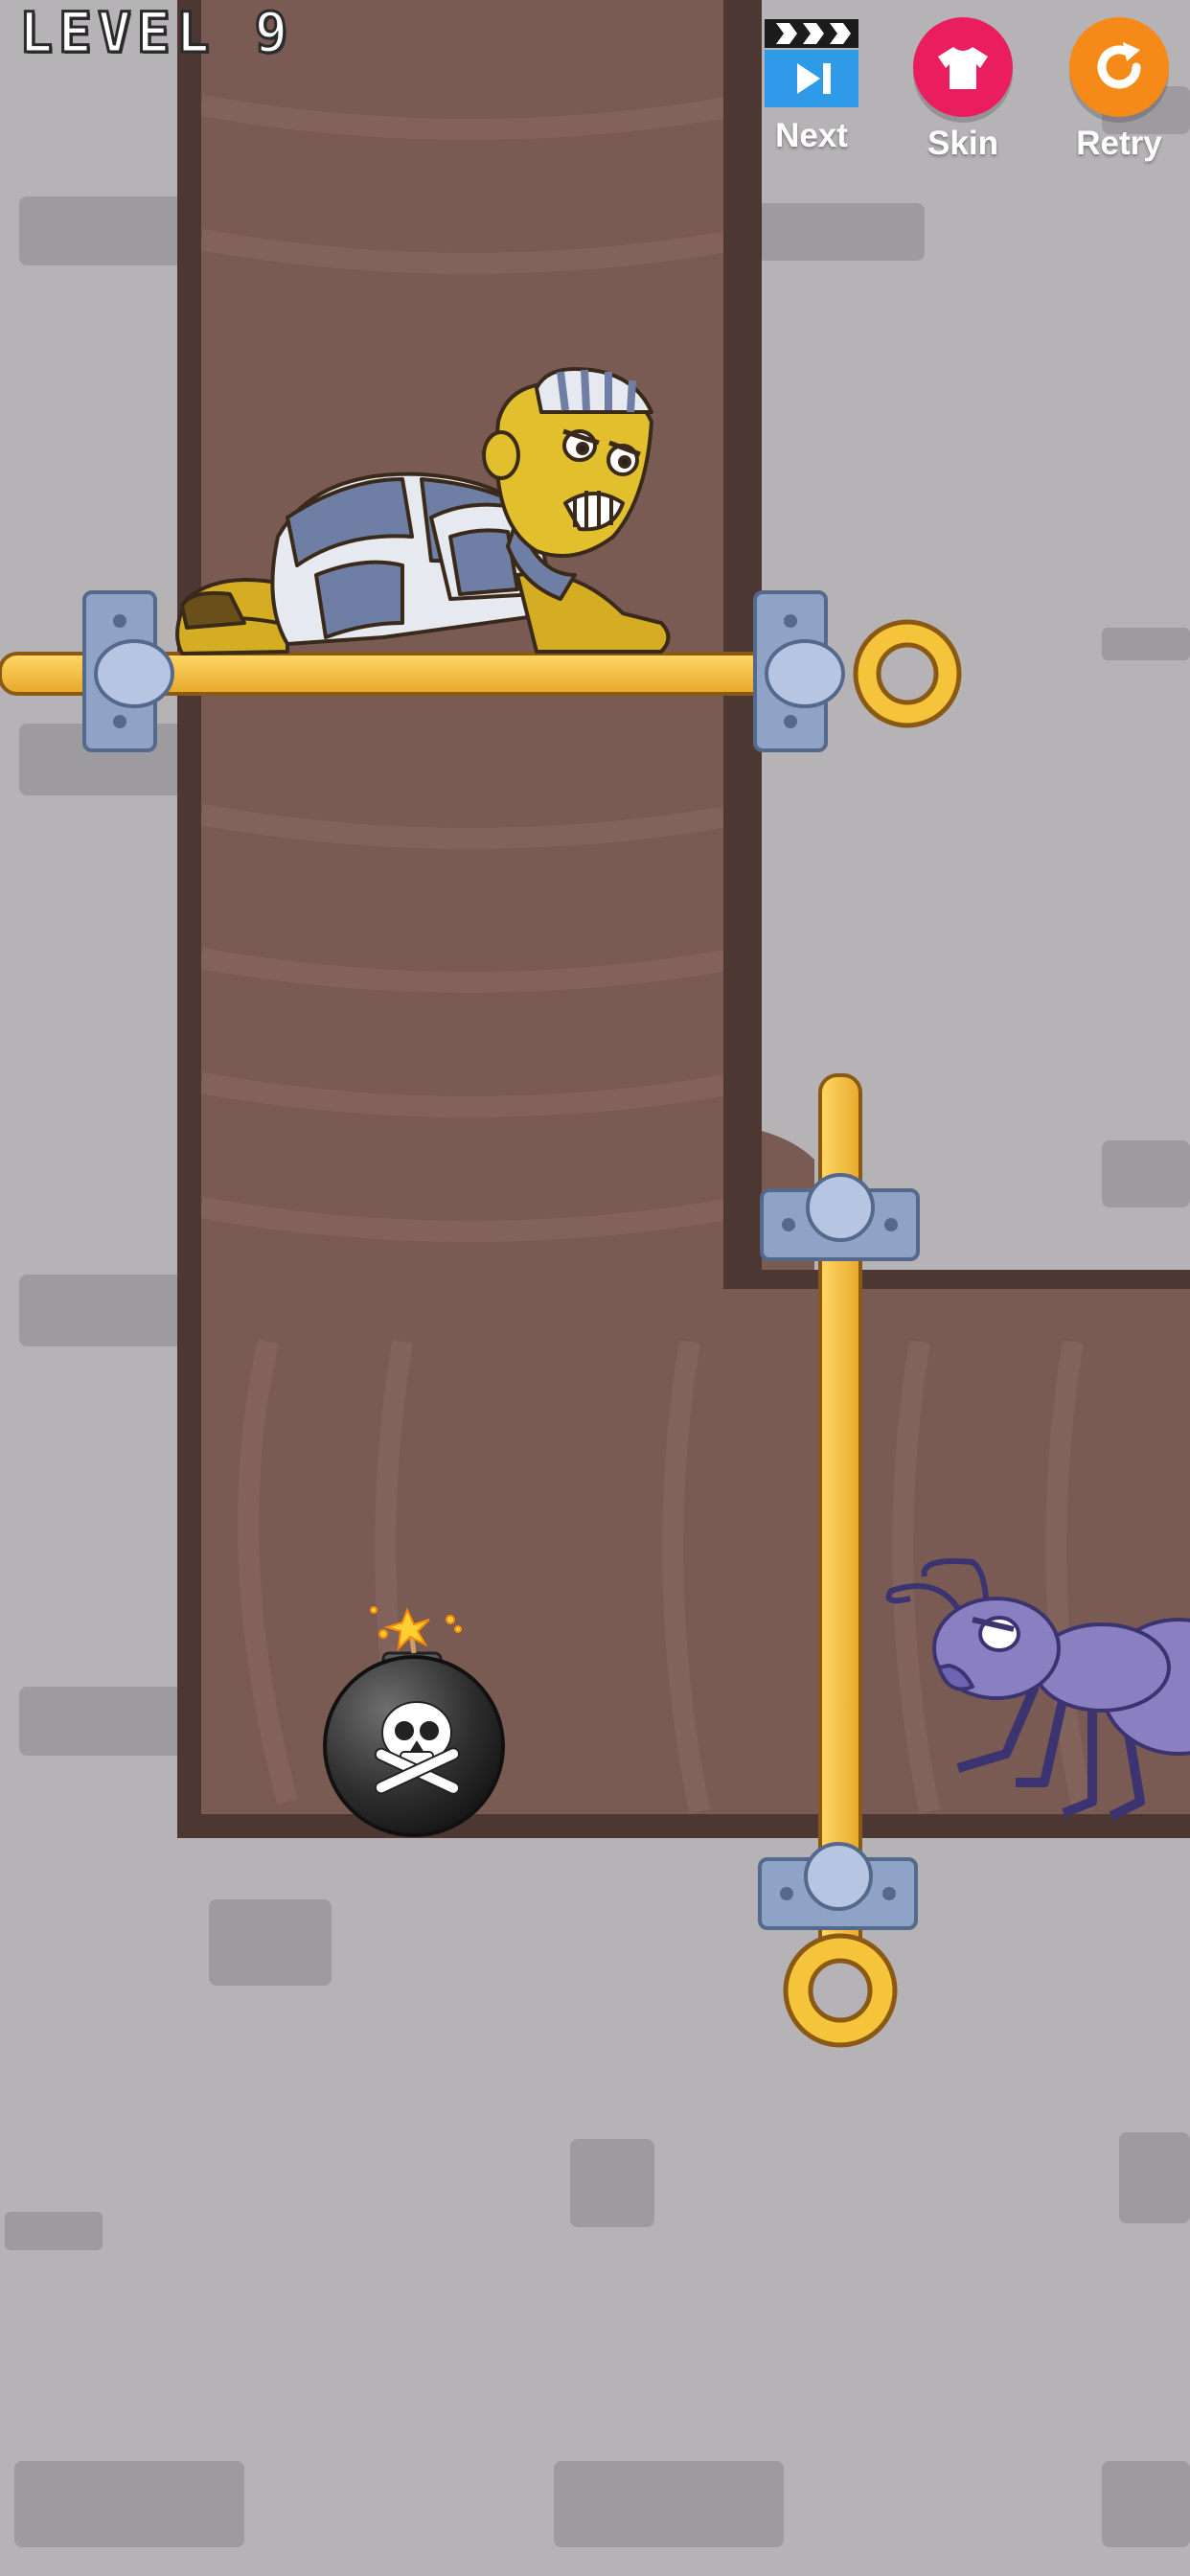  I want to click on pin-clamp-right, so click(799, 671).